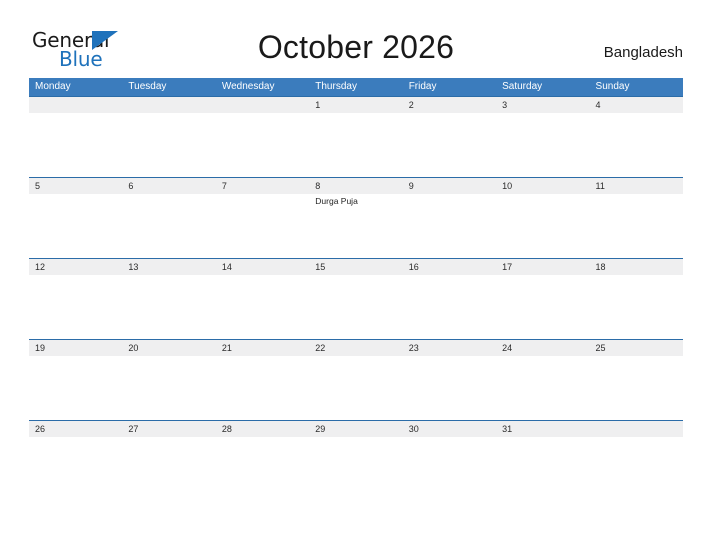  I want to click on week-date-strip: 12 13 14 15 16 17 18, so click(356, 267).